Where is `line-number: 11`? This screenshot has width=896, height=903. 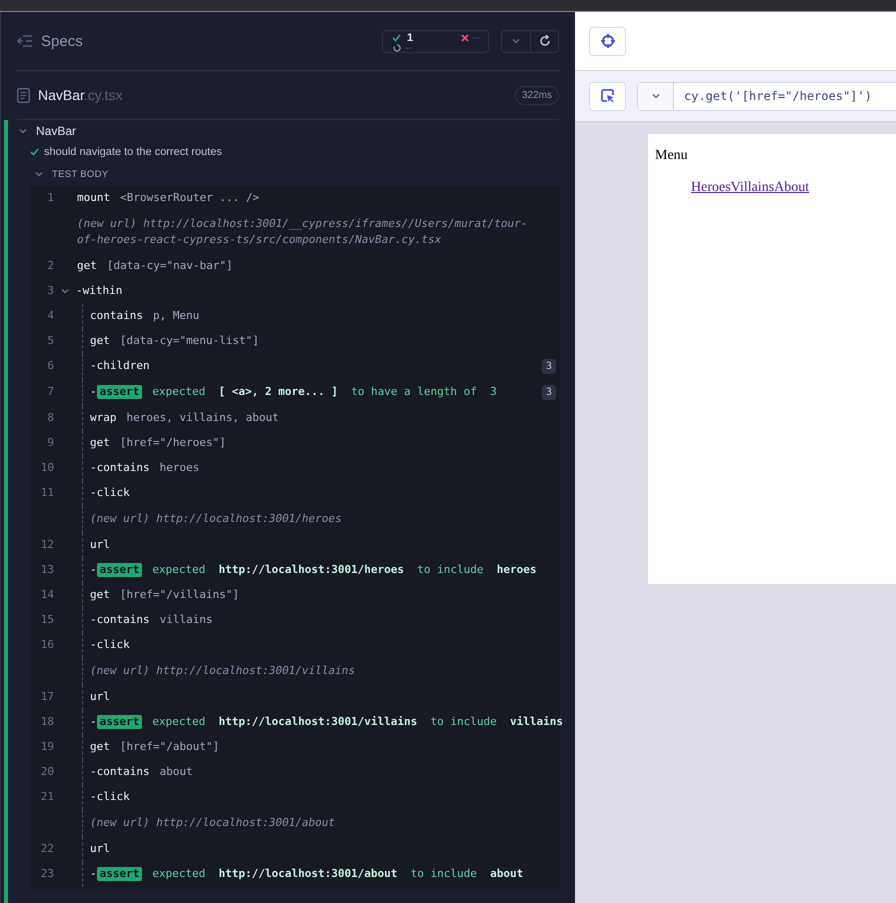 line-number: 11 is located at coordinates (47, 492).